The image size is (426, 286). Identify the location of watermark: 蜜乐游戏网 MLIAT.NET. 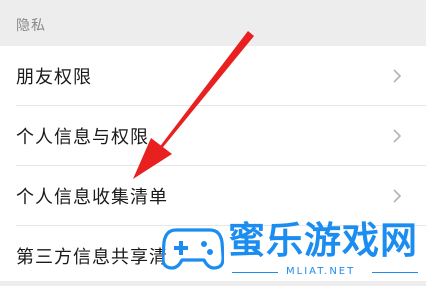
(294, 249).